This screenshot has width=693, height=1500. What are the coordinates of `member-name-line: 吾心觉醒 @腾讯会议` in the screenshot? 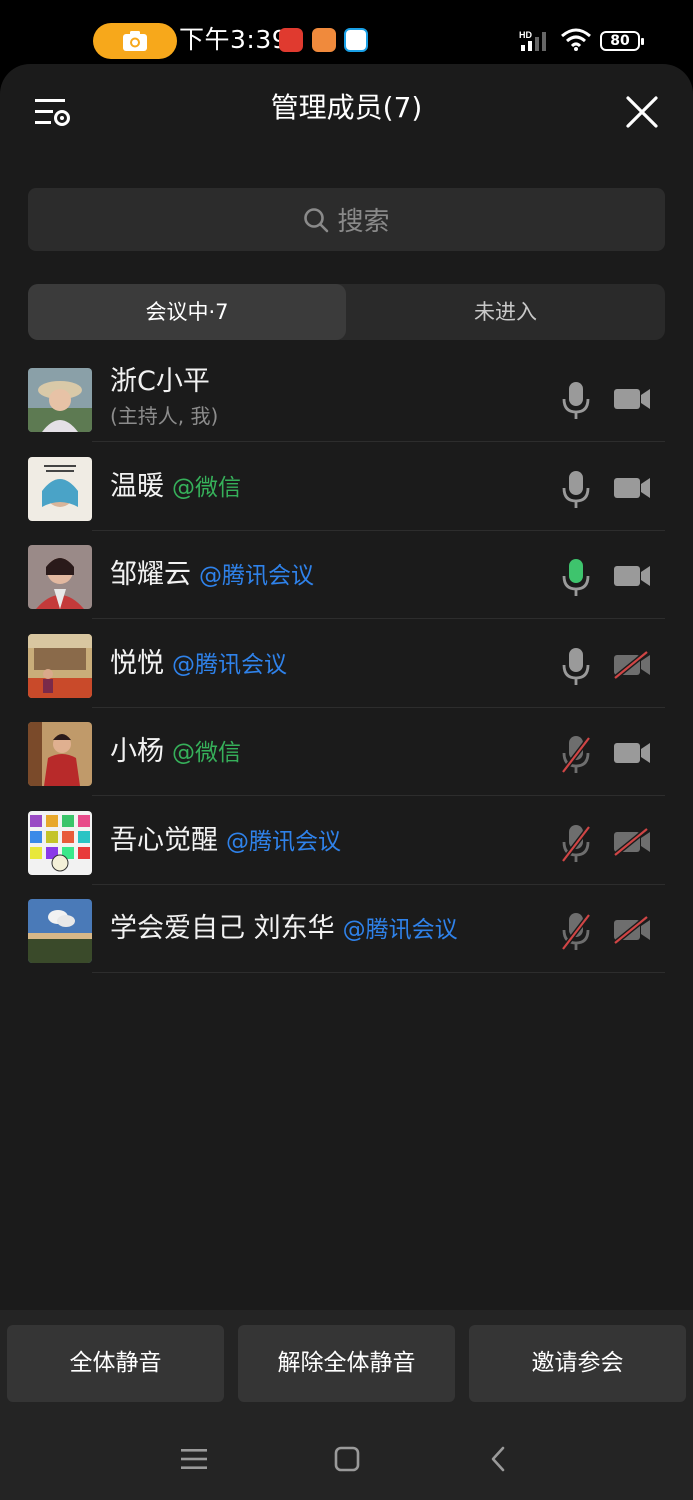 It's located at (225, 841).